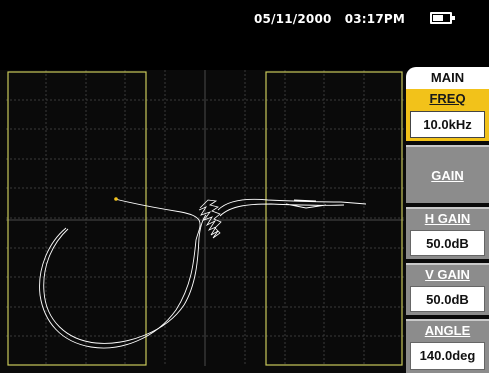 The width and height of the screenshot is (489, 373). I want to click on angle-value: 140.0deg, so click(447, 356).